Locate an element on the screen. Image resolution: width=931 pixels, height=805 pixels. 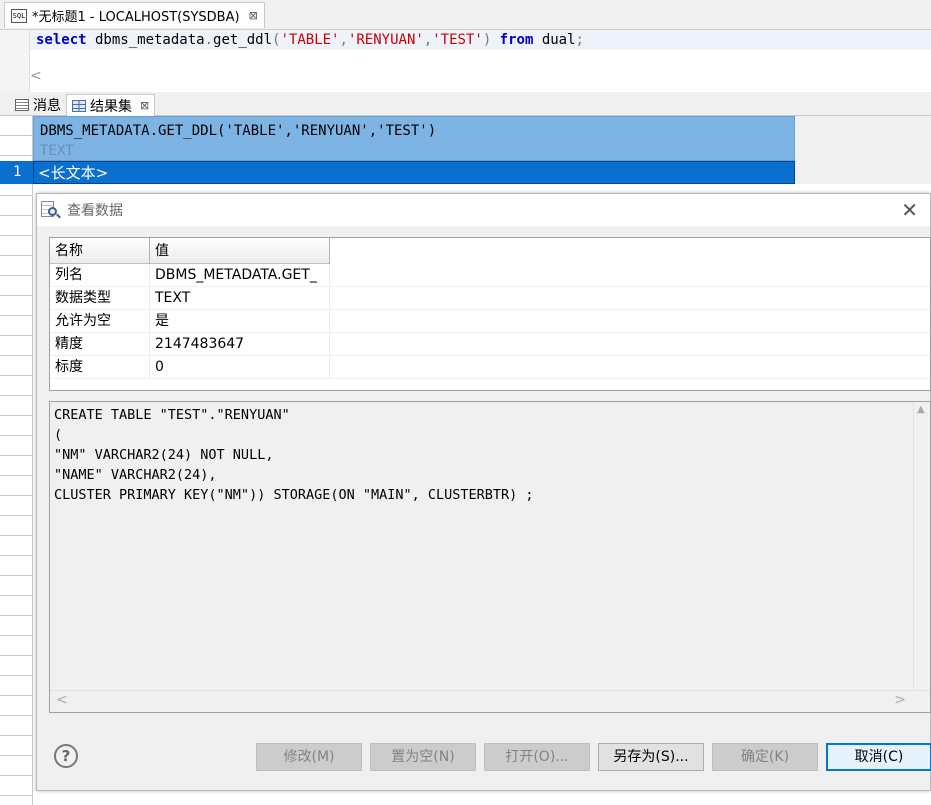
row-number-gutter is located at coordinates (16, 460).